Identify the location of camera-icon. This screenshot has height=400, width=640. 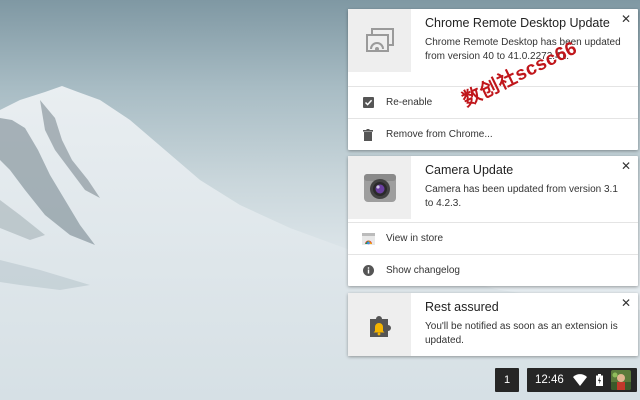
(379, 187).